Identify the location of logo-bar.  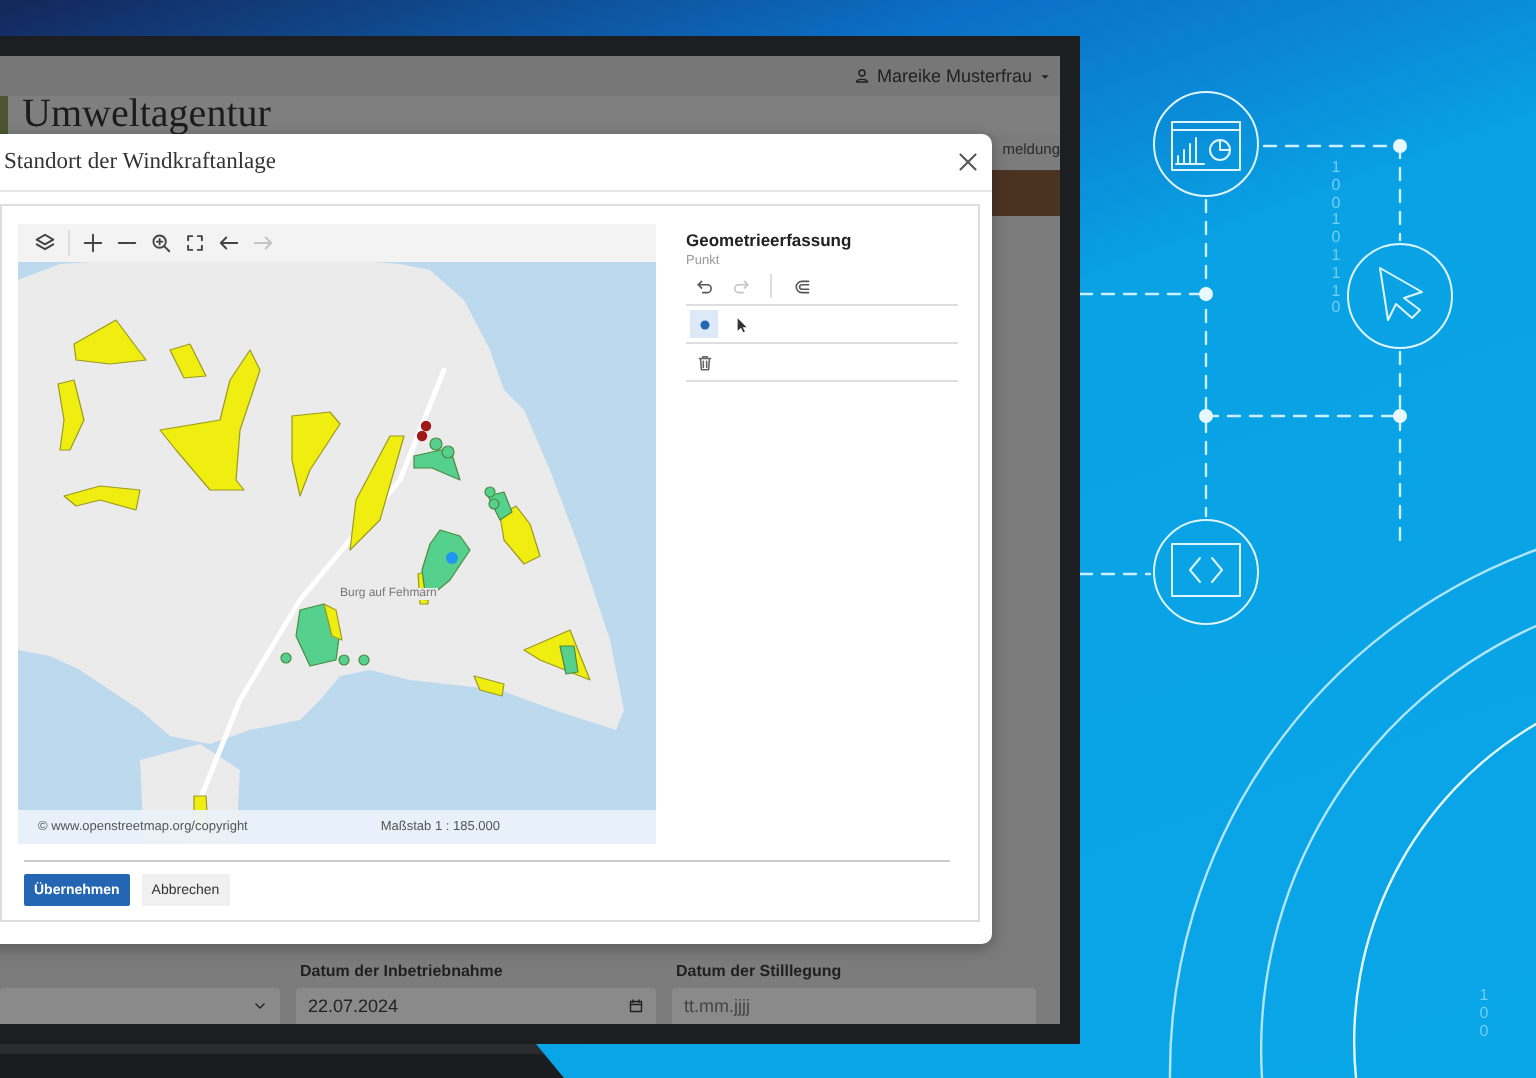
(4, 115).